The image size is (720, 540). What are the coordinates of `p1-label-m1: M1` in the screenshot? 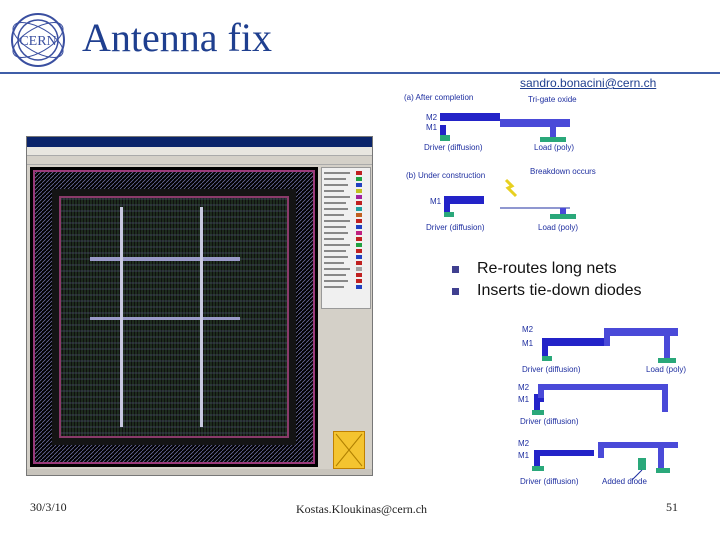 It's located at (528, 343).